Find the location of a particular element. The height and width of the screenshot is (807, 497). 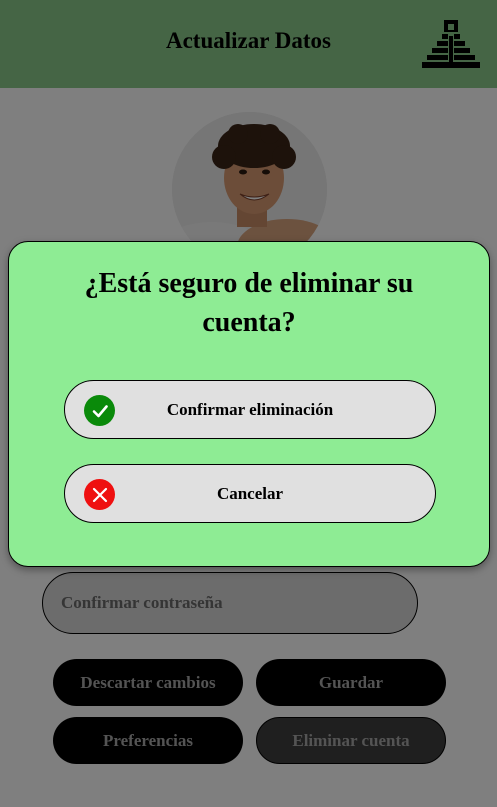

check-circle-icon is located at coordinates (99, 410).